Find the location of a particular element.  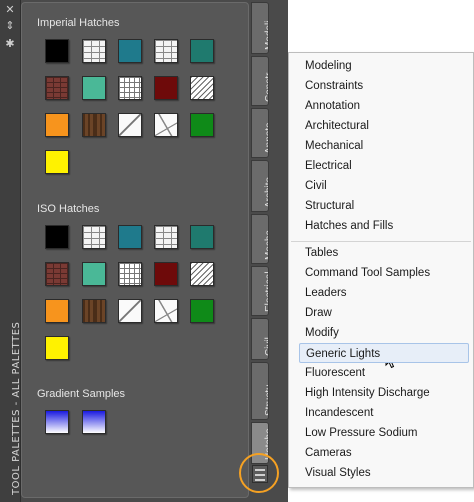

settings-icon: ✱ is located at coordinates (10, 44).